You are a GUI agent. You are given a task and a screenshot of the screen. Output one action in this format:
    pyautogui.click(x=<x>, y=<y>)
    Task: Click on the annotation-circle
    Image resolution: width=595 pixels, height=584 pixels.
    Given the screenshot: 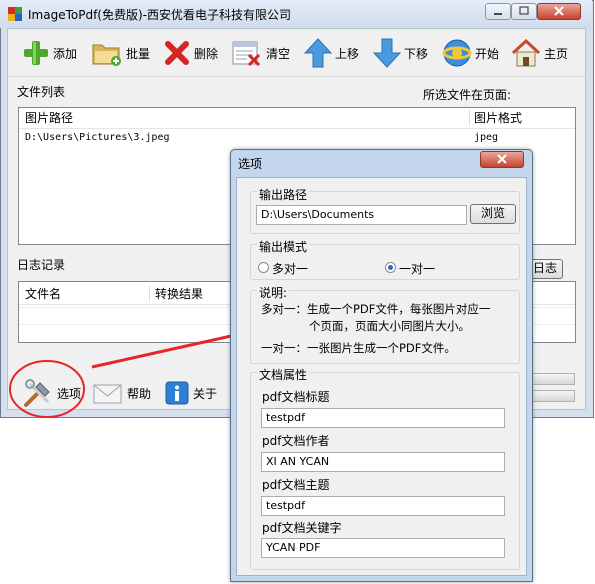 What is the action you would take?
    pyautogui.click(x=47, y=389)
    